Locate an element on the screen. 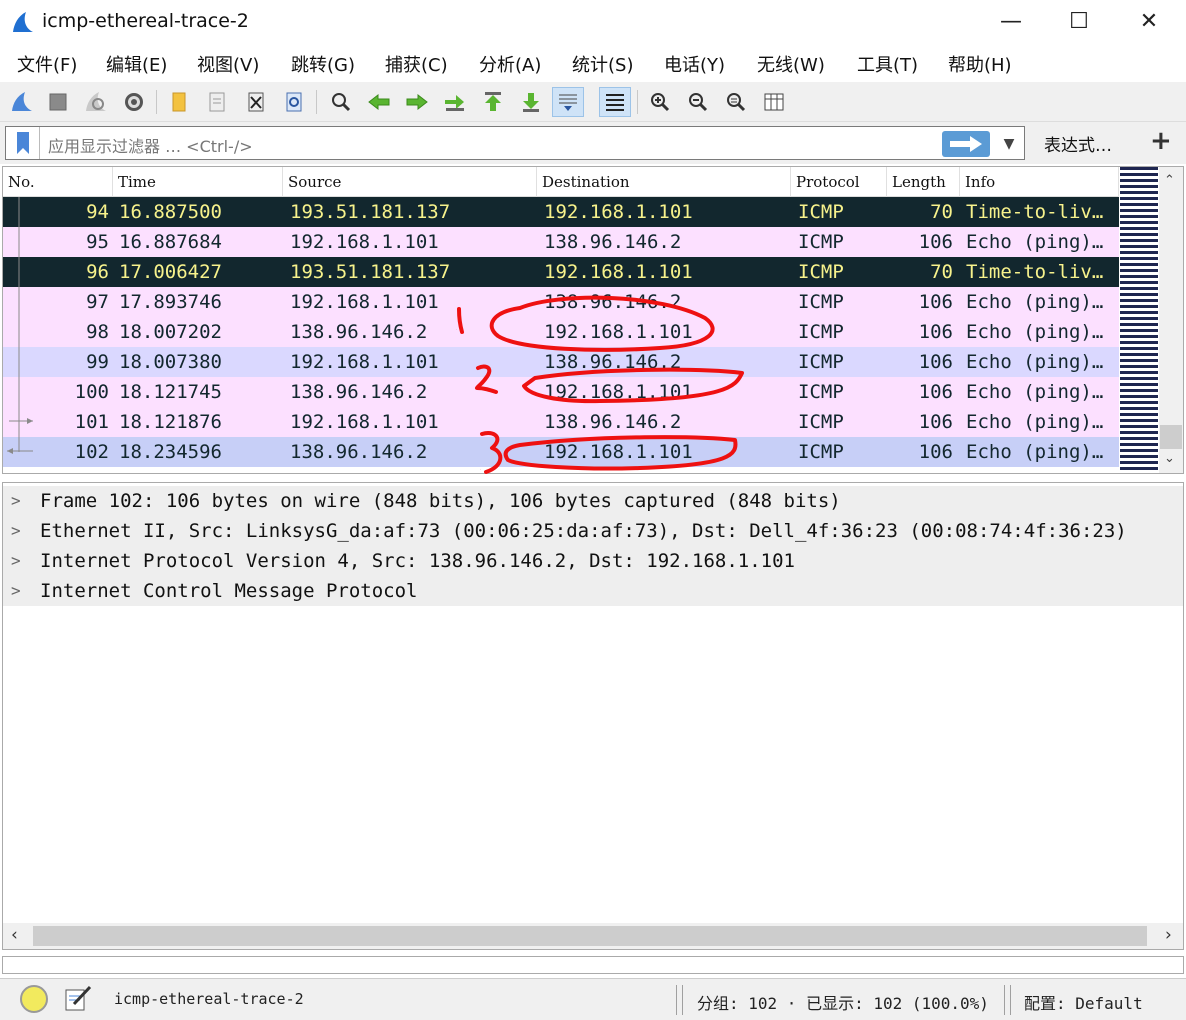 Image resolution: width=1186 pixels, height=1020 pixels. status-profile: 配置: Default is located at coordinates (1083, 1002).